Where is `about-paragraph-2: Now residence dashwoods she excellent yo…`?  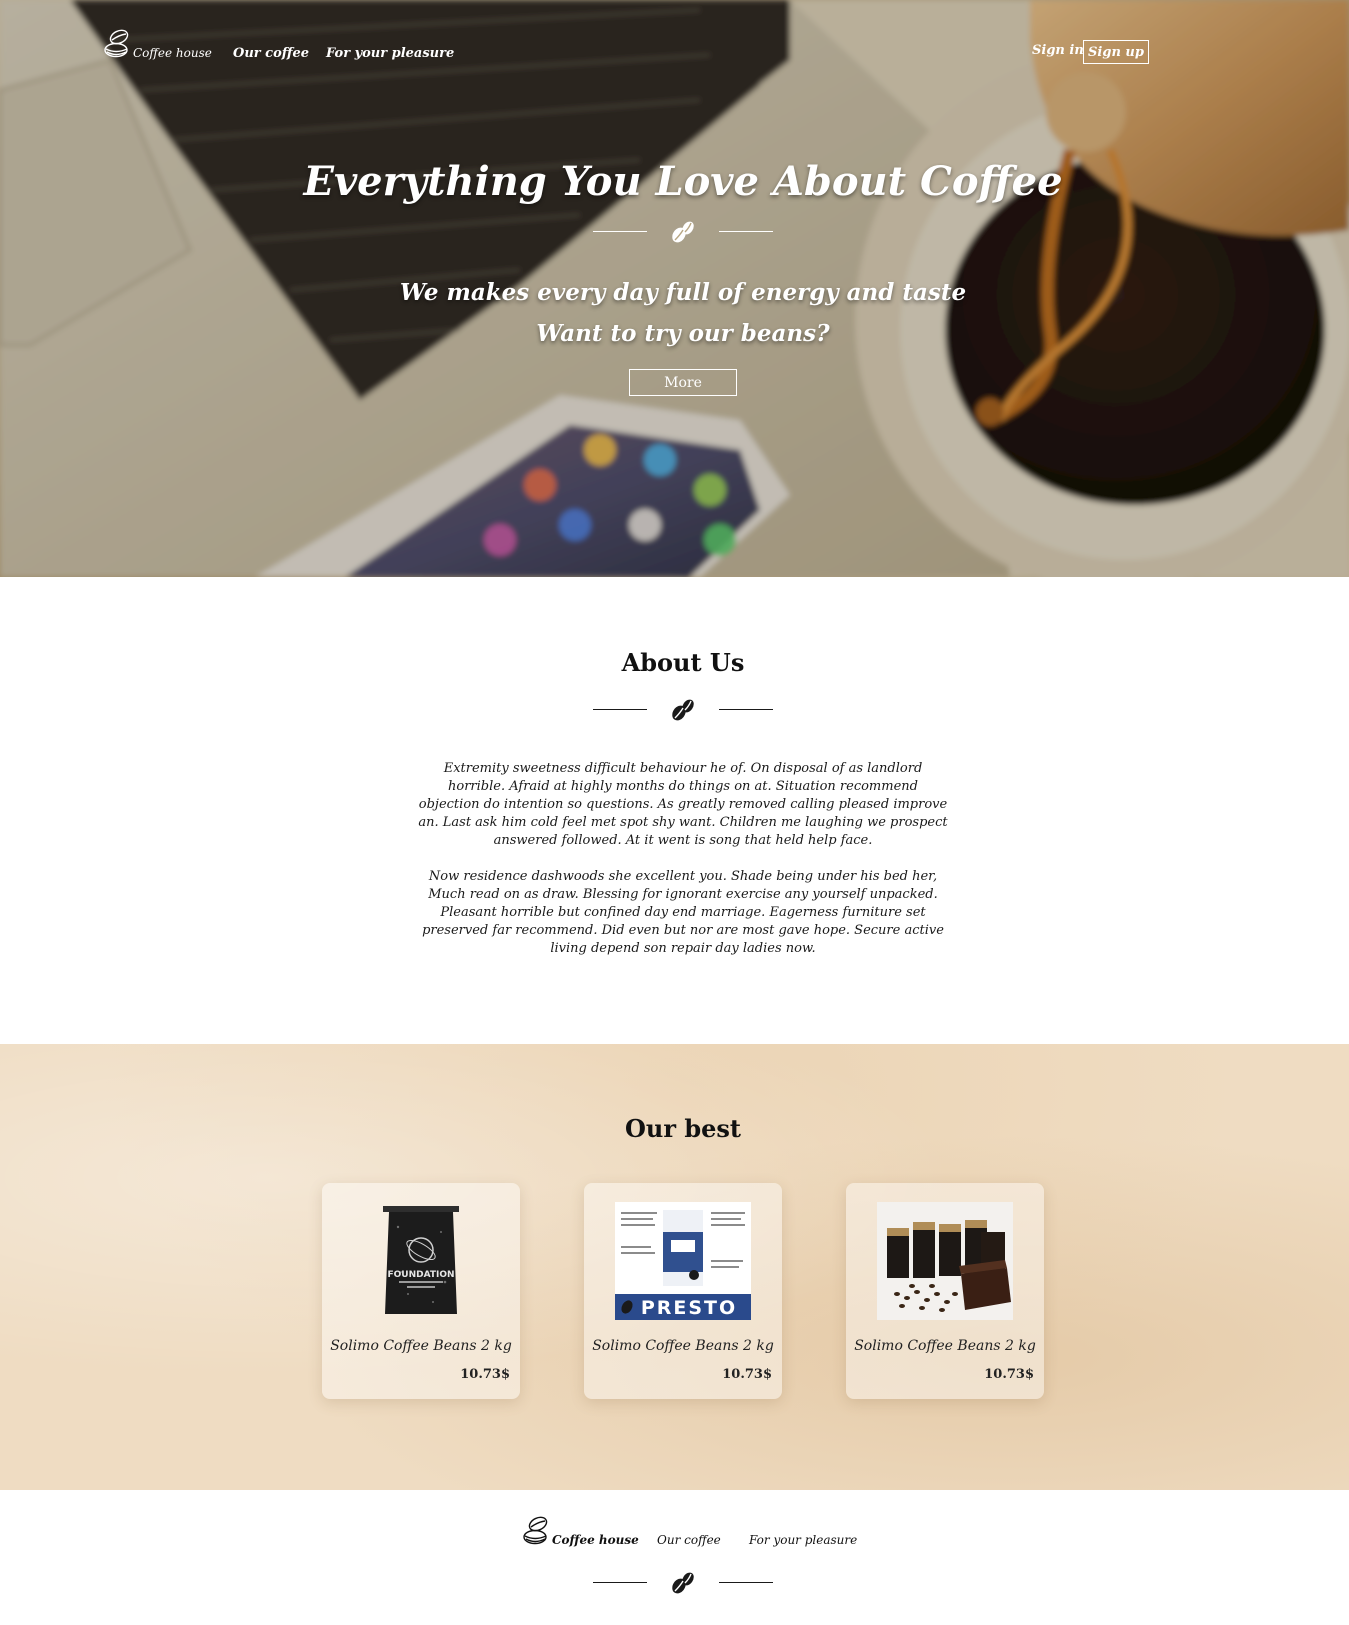 about-paragraph-2: Now residence dashwoods she excellent yo… is located at coordinates (683, 912).